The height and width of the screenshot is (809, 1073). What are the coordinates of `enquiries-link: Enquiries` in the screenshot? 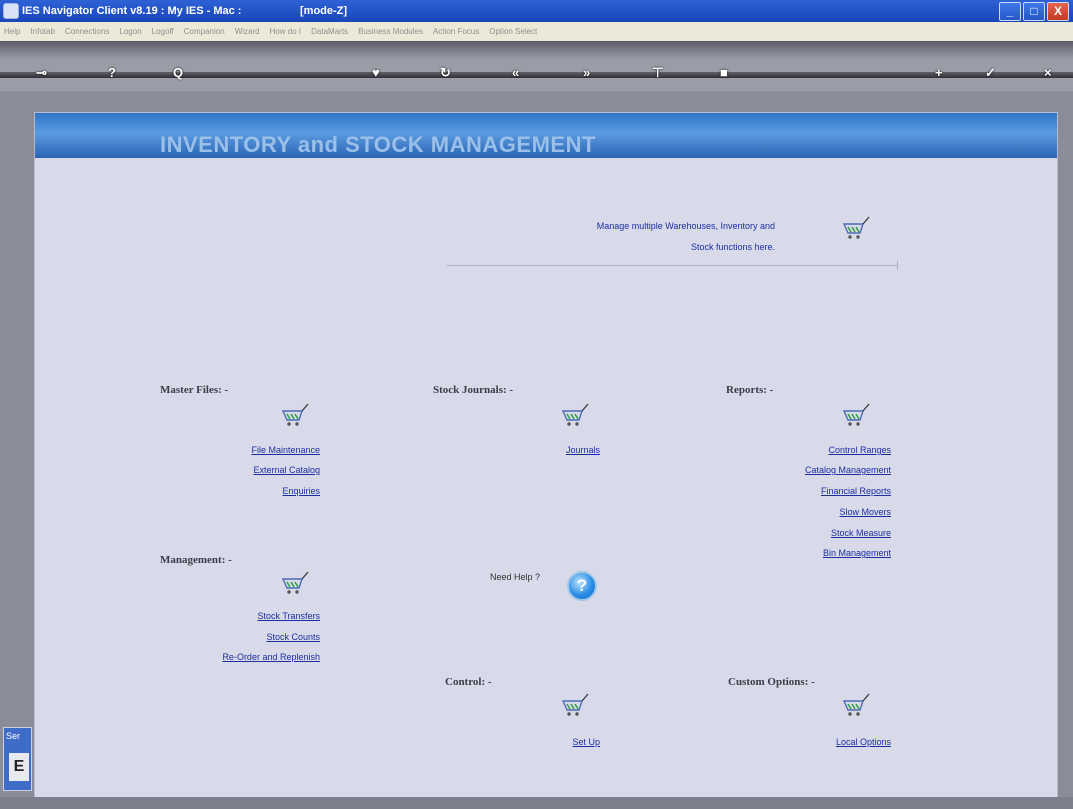 It's located at (301, 491).